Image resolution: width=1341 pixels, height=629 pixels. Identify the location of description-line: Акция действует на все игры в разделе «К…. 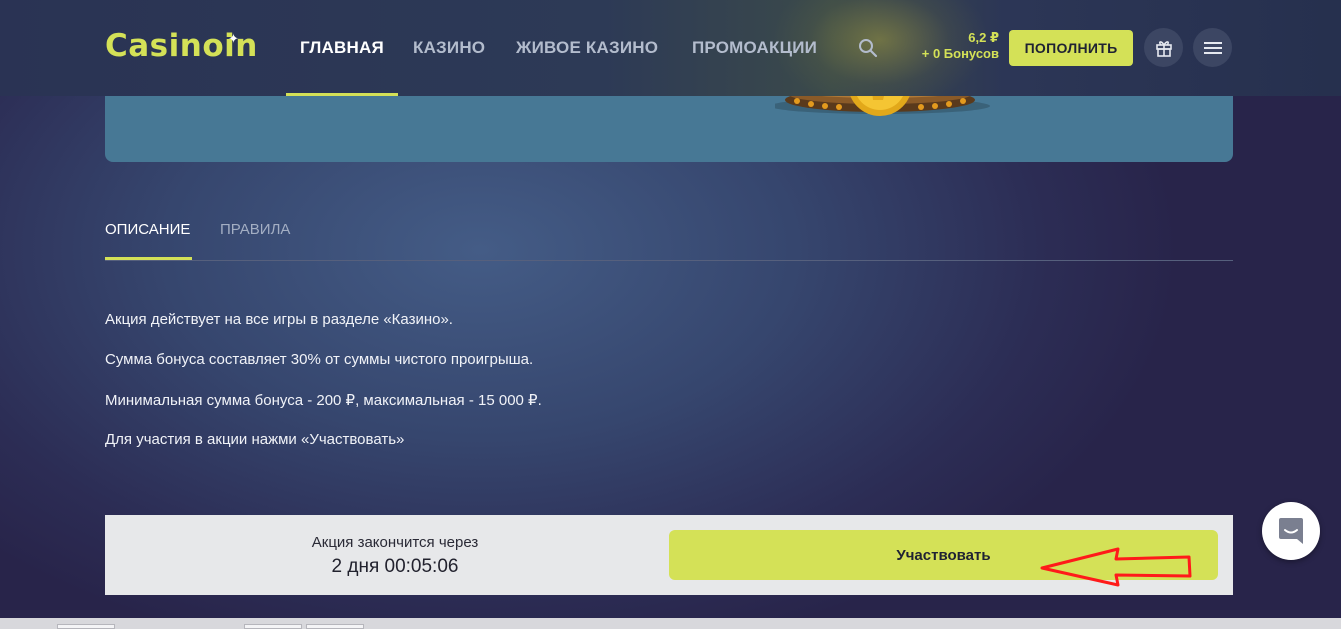
(279, 319).